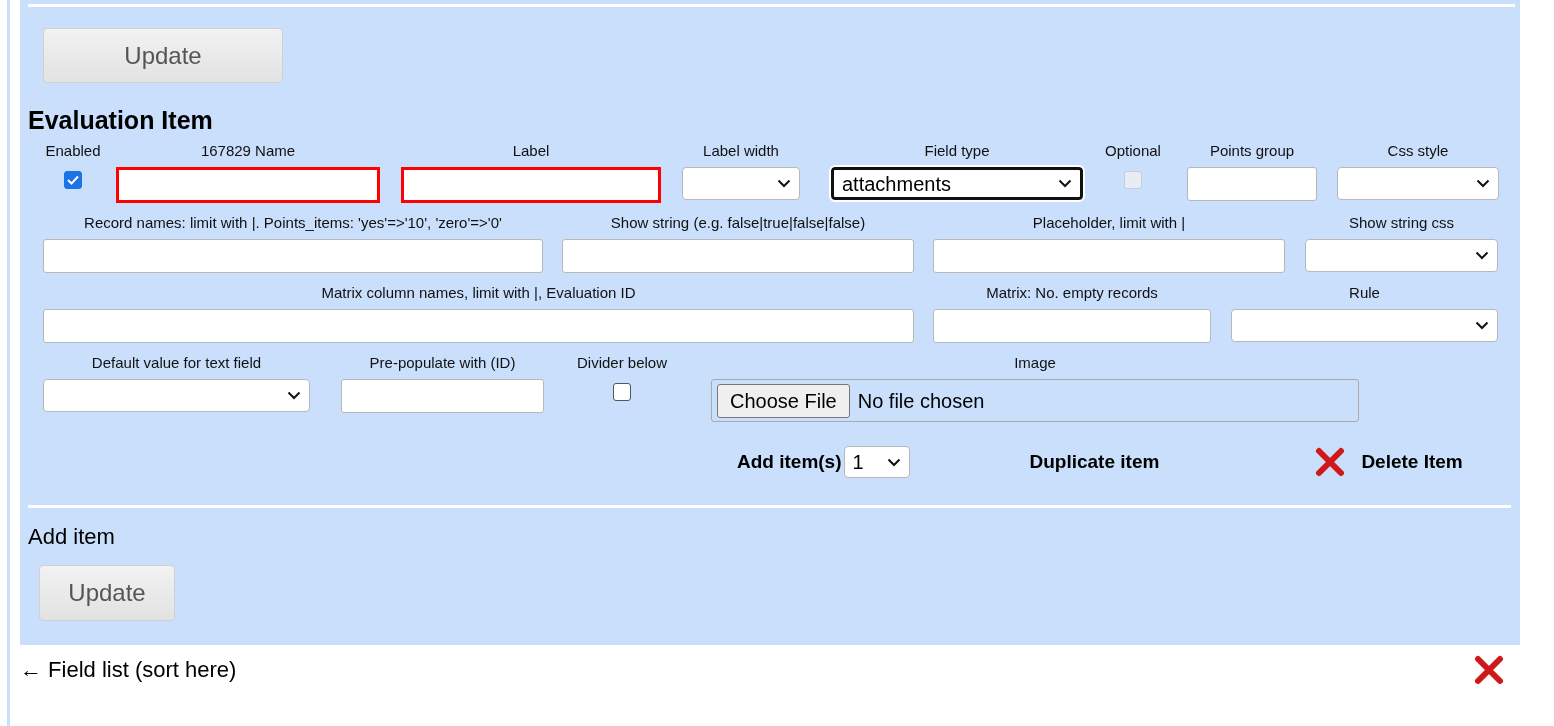  What do you see at coordinates (478, 293) in the screenshot?
I see `field-label: Matrix column names, limit with |, Evaluation ID` at bounding box center [478, 293].